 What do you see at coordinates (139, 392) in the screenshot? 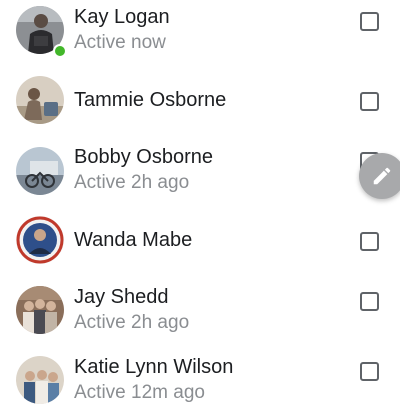
I see `contact-status: Active 12m ago` at bounding box center [139, 392].